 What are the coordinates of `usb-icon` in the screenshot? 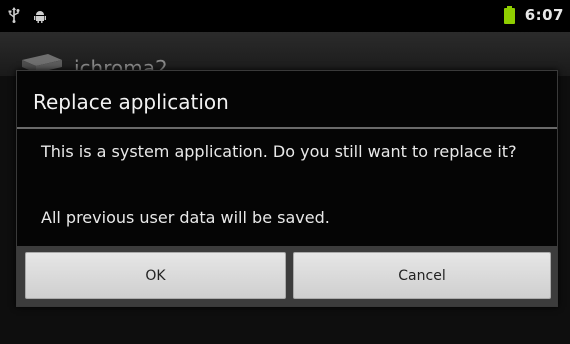 It's located at (14, 17).